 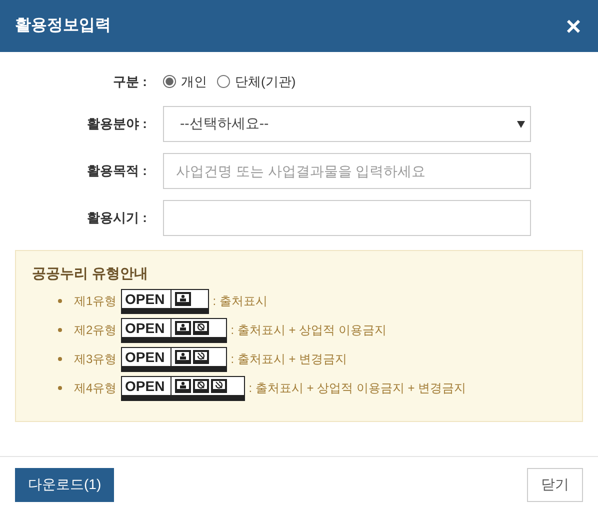 What do you see at coordinates (117, 171) in the screenshot?
I see `field-label: 활용목적 :` at bounding box center [117, 171].